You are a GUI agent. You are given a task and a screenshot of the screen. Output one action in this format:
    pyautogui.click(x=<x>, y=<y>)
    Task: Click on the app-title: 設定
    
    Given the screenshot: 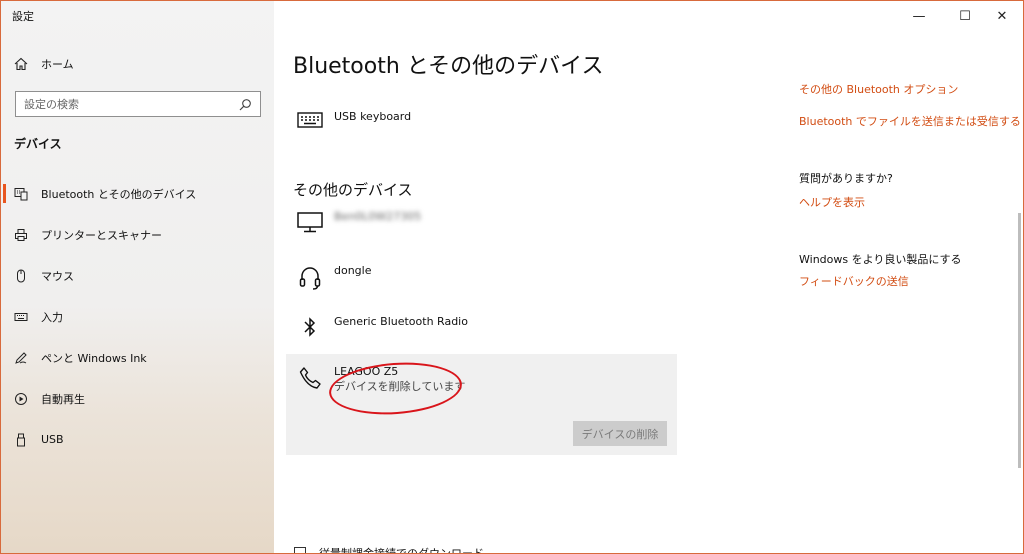 What is the action you would take?
    pyautogui.click(x=23, y=16)
    